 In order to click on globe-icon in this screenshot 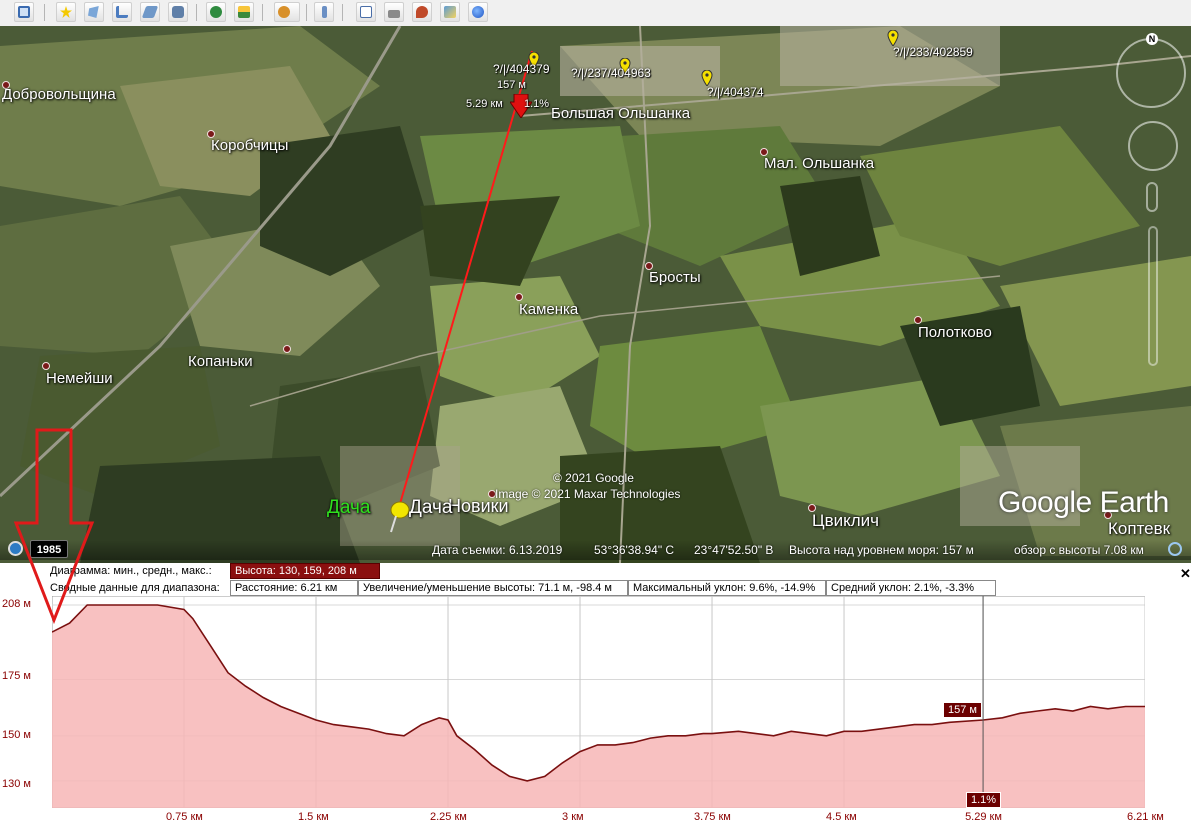, I will do `click(478, 12)`.